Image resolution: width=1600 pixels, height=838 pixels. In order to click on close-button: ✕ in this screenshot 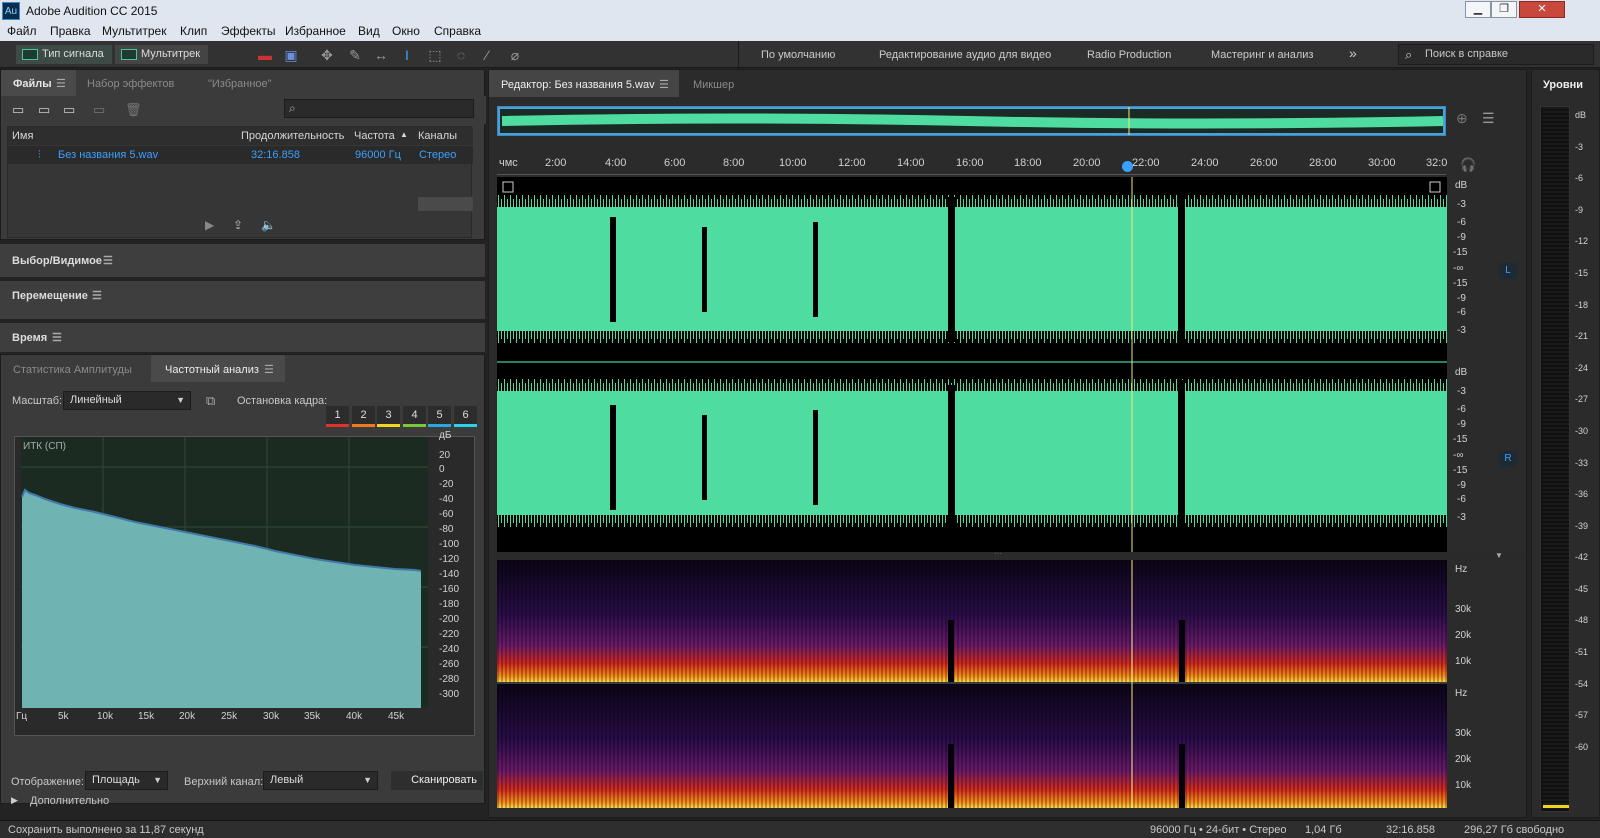, I will do `click(1542, 9)`.